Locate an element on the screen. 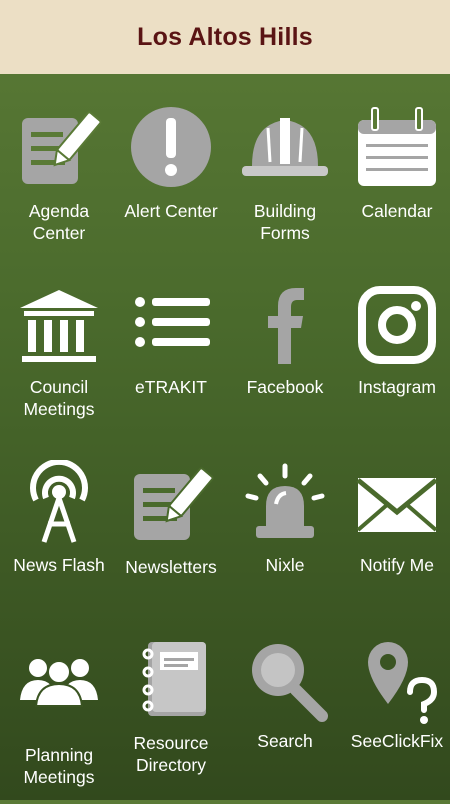 The height and width of the screenshot is (804, 450). app-title: Los Altos Hills is located at coordinates (225, 36).